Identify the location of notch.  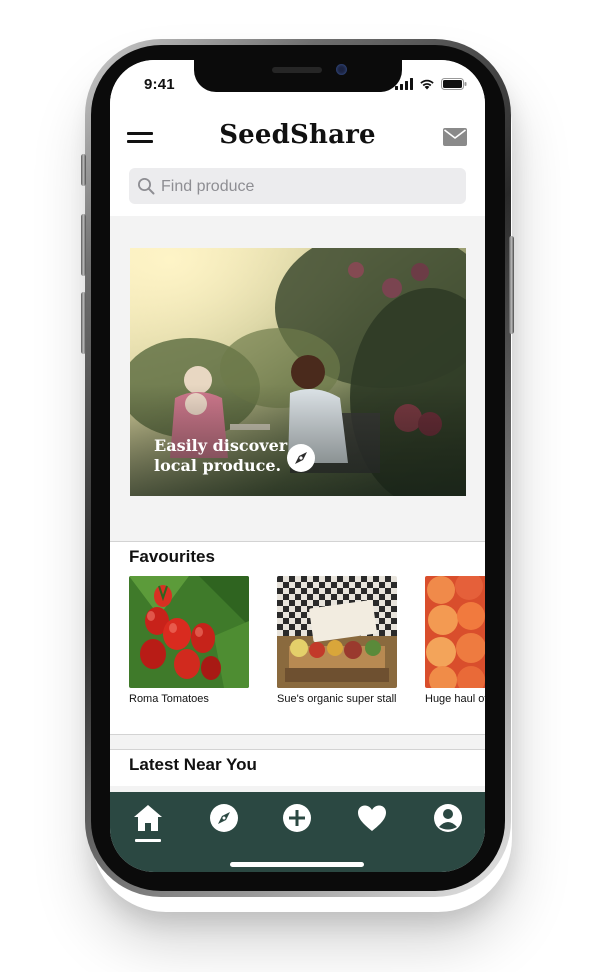
(298, 76).